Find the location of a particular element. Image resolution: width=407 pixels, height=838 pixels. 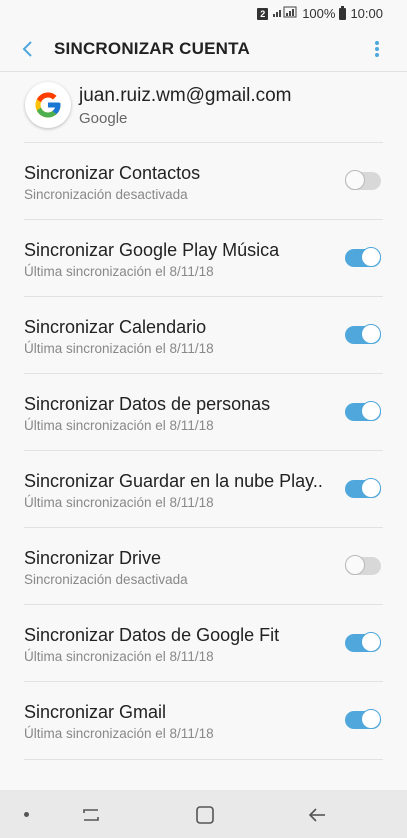

system-nav-bar is located at coordinates (203, 814).